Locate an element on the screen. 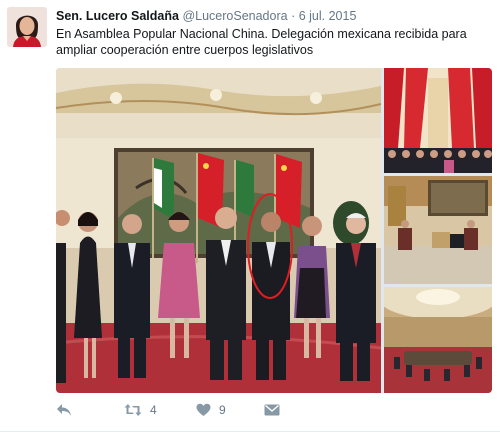 This screenshot has height=432, width=500. message-icon is located at coordinates (272, 410).